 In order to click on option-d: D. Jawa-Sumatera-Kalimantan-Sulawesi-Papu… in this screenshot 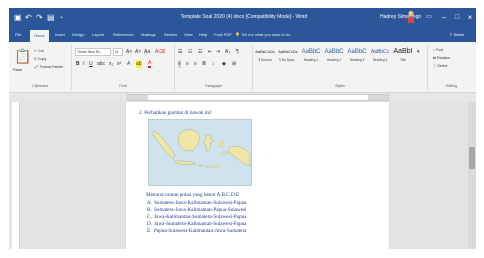, I will do `click(196, 224)`.